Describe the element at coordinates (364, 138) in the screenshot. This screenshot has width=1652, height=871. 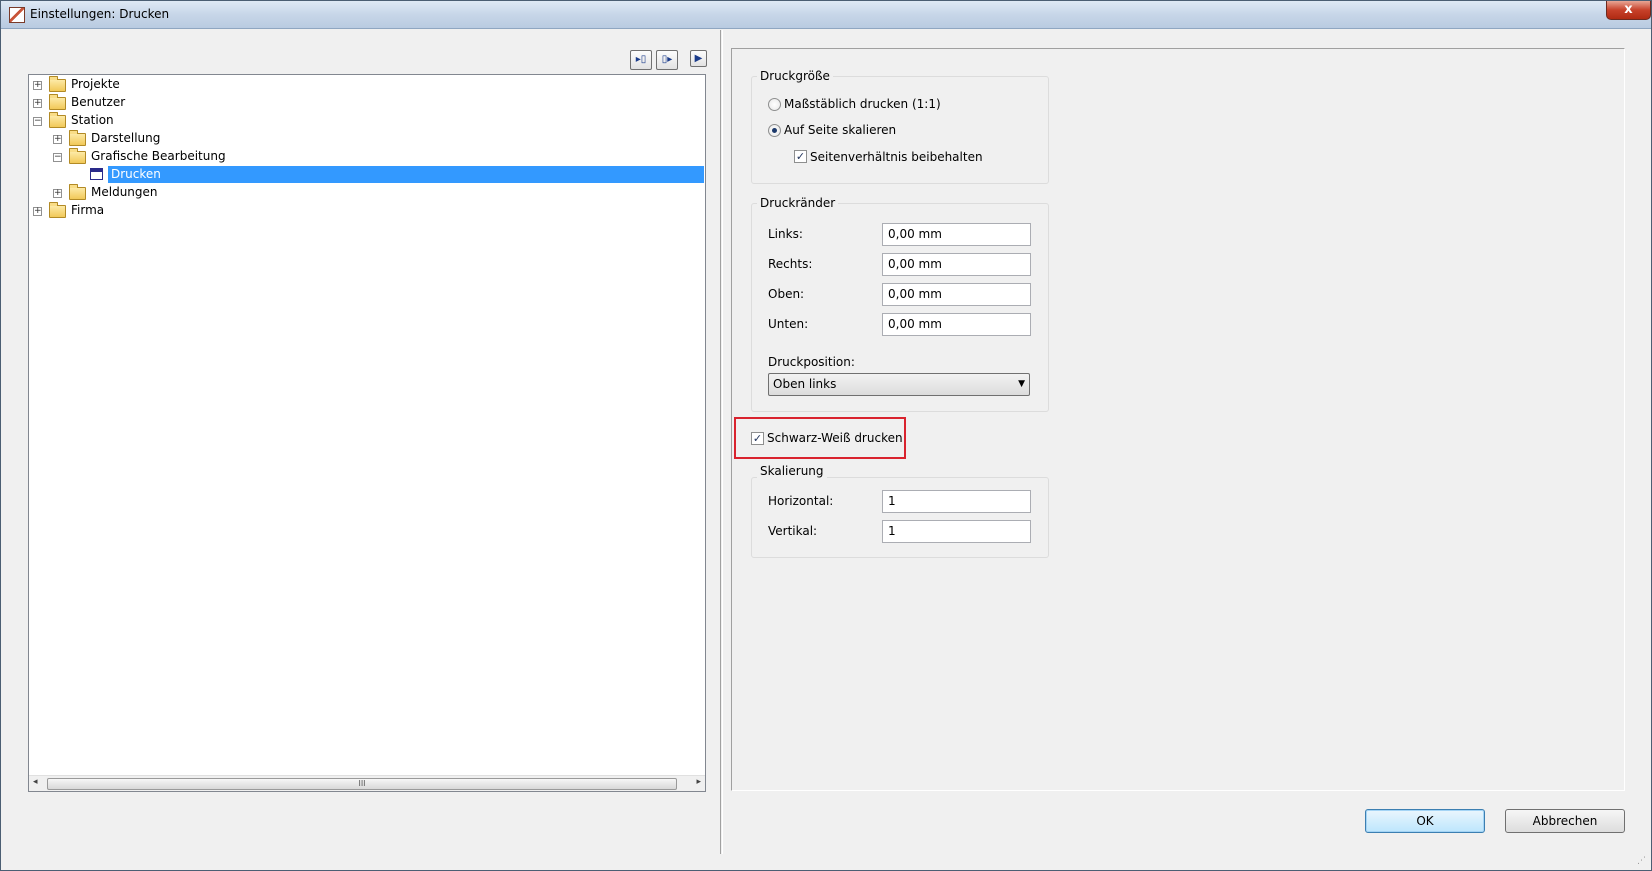
I see `tree-node-darstellung: + Darstellung` at that location.